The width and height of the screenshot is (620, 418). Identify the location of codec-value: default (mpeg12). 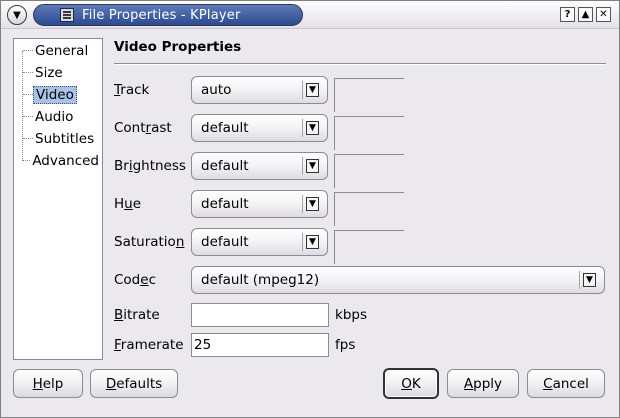
(260, 280).